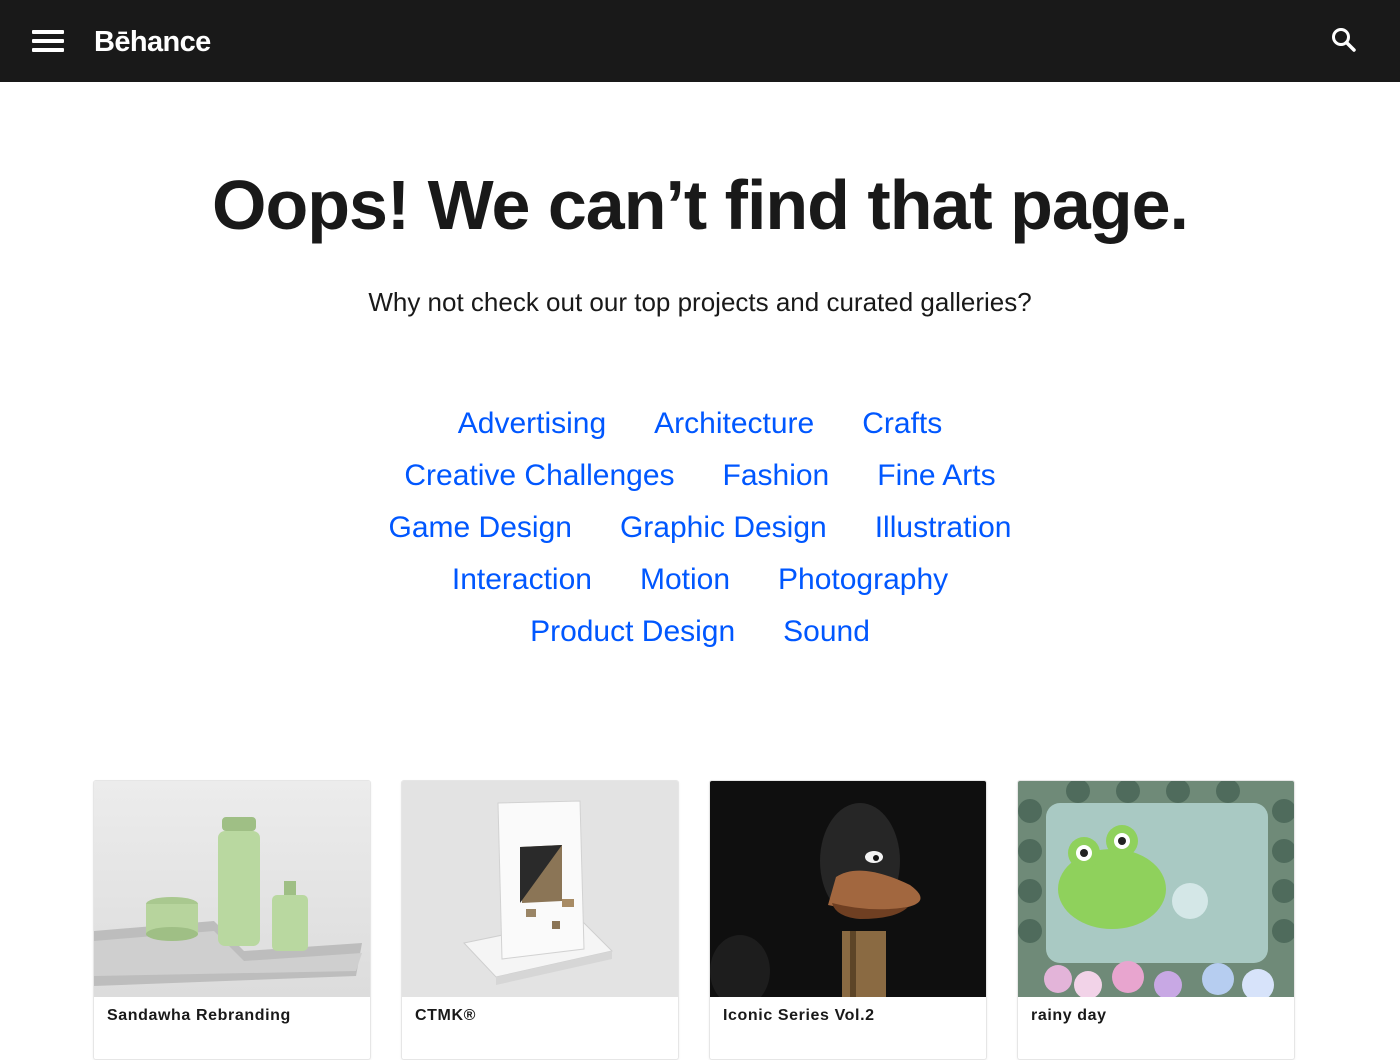  What do you see at coordinates (723, 530) in the screenshot?
I see `category-link-graphic-design: Graphic Design` at bounding box center [723, 530].